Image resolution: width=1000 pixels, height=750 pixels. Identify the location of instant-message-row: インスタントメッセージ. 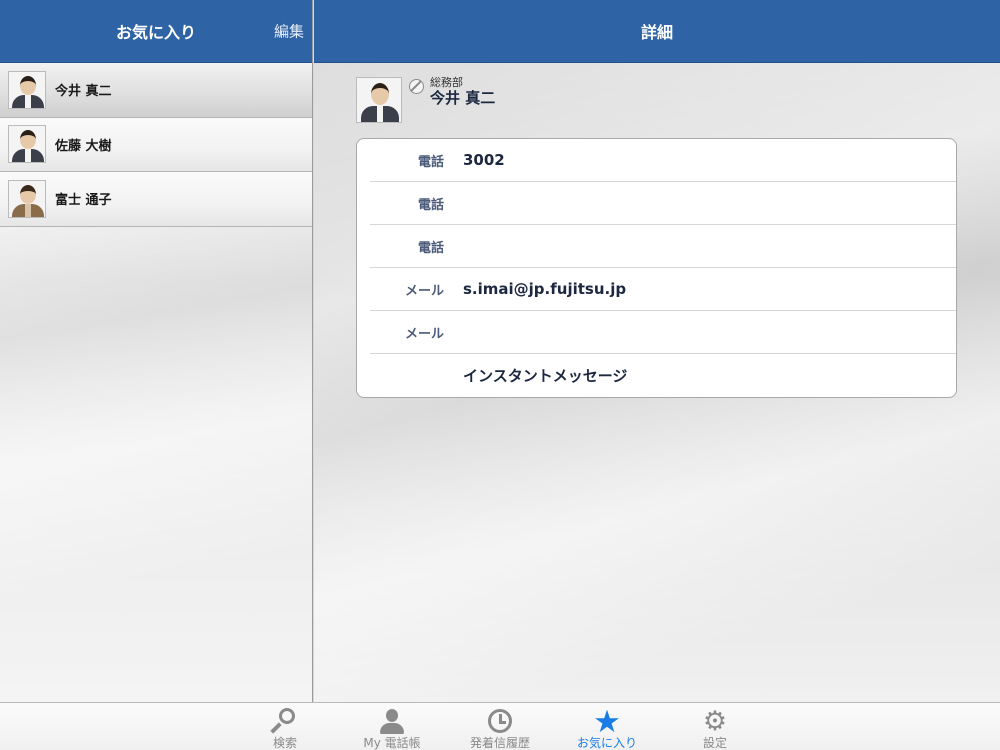
(663, 375).